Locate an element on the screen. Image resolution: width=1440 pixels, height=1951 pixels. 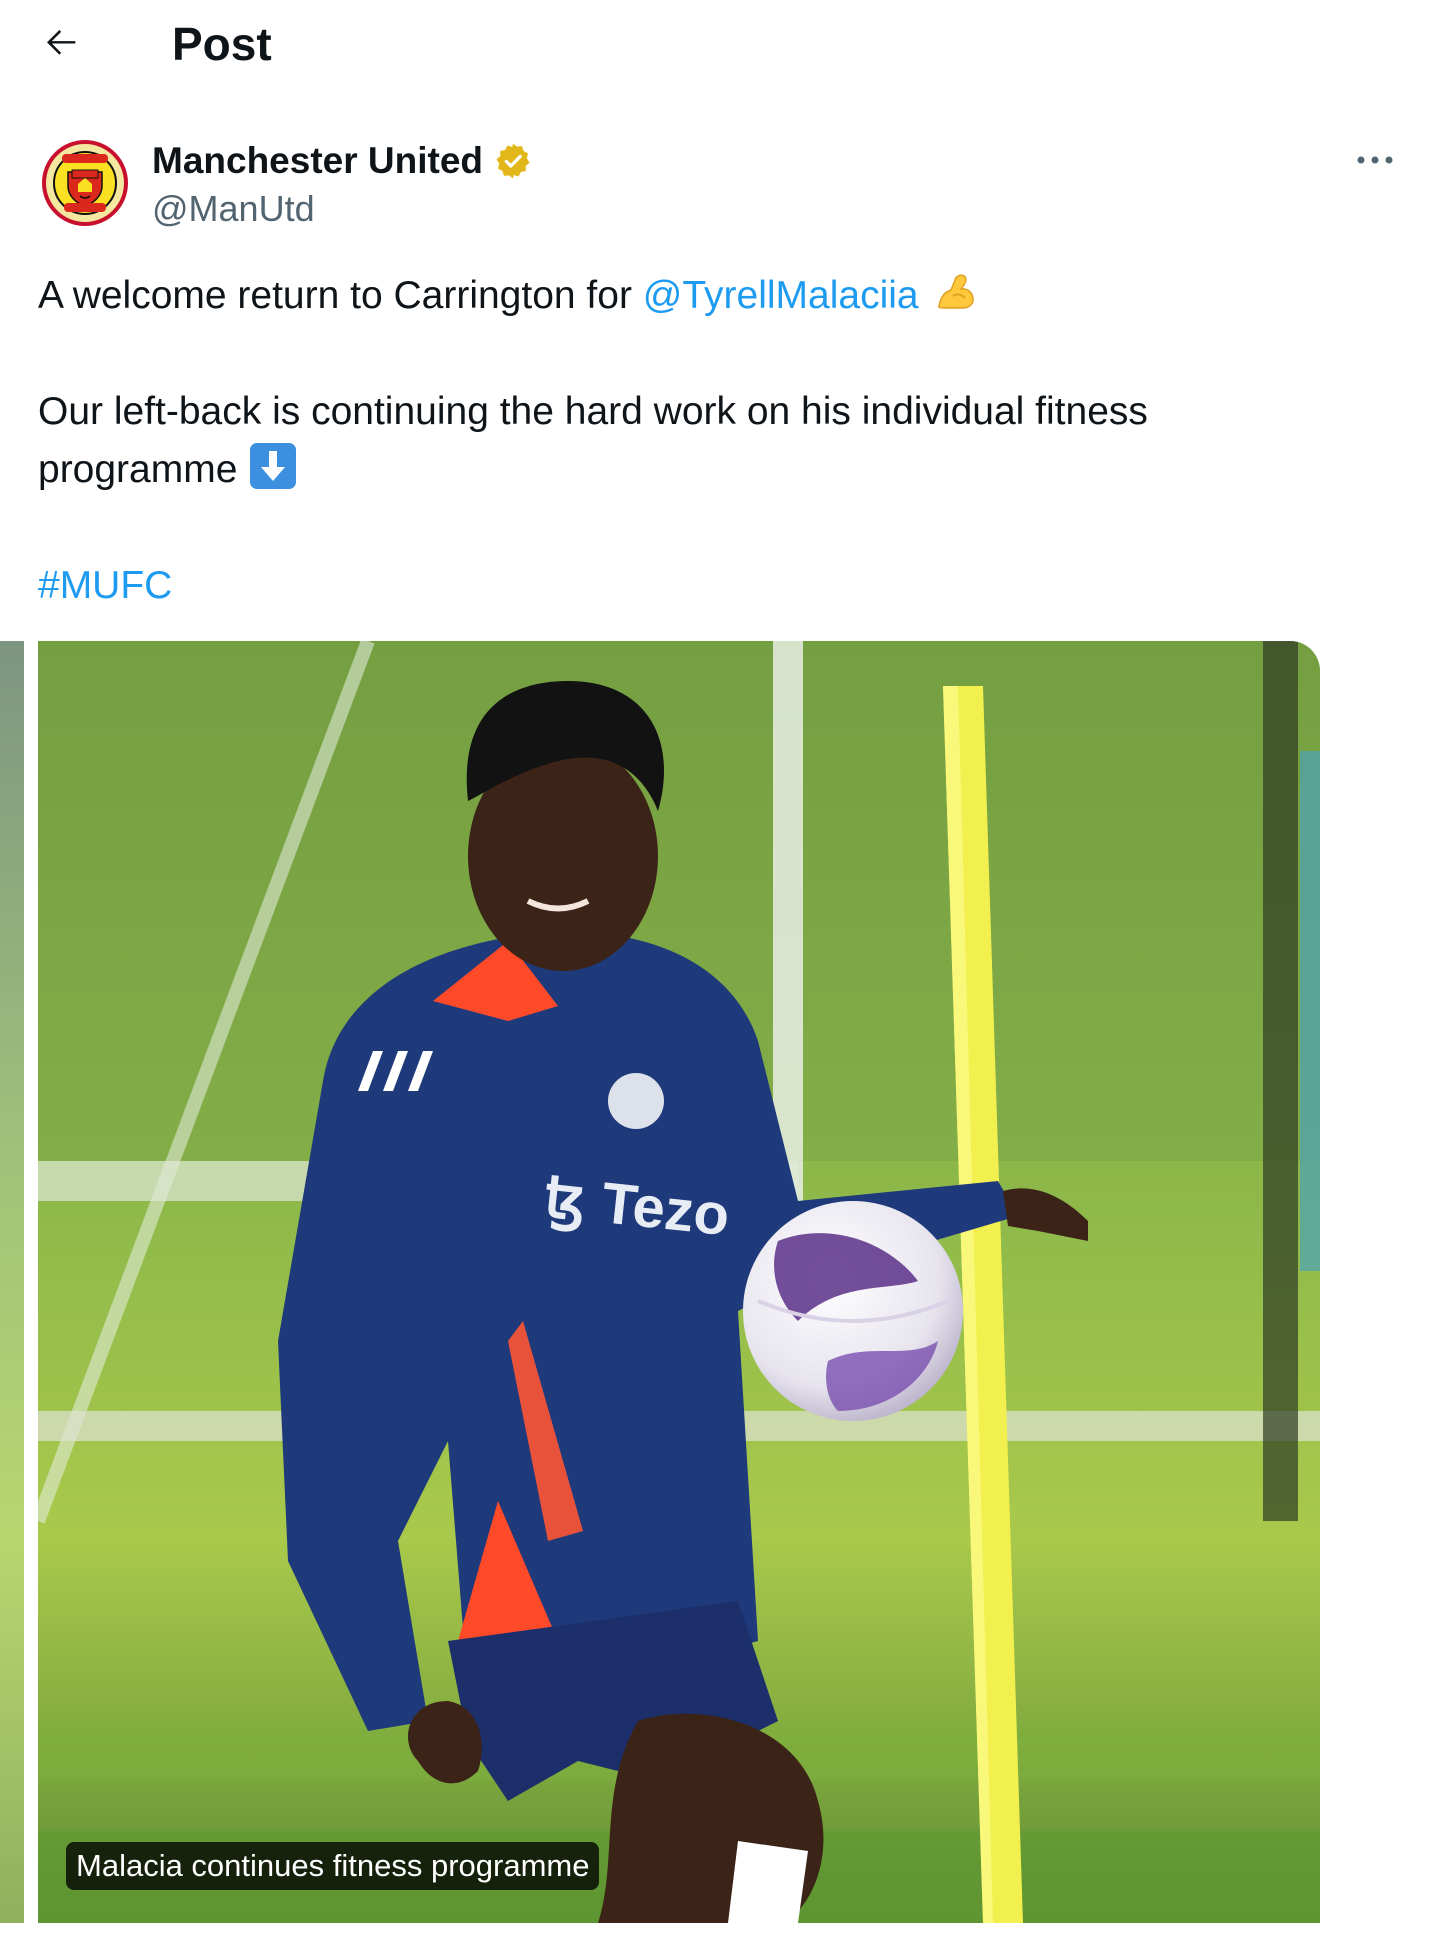
down-arrow-emoji-icon is located at coordinates (273, 466).